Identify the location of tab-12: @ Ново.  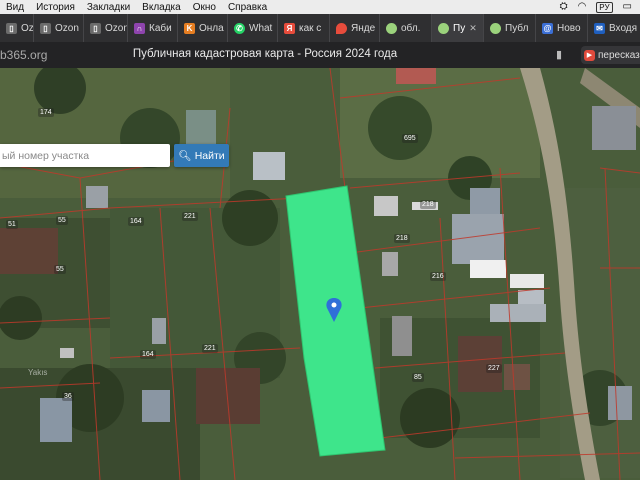
(562, 28).